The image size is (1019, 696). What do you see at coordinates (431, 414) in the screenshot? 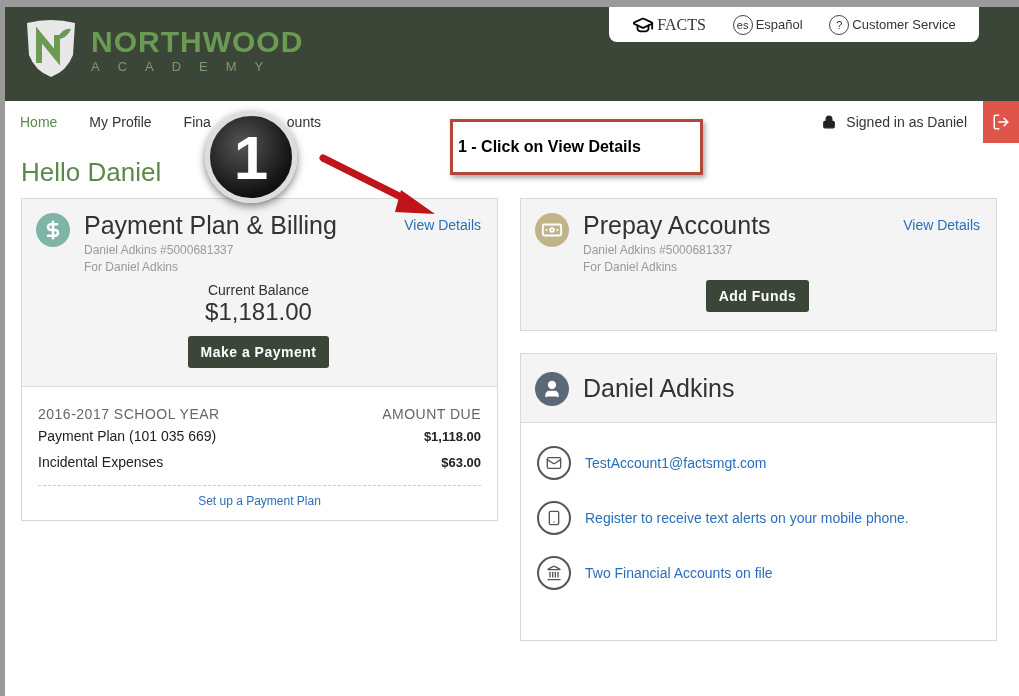
I see `amount-due-heading: AMOUNT DUE` at bounding box center [431, 414].